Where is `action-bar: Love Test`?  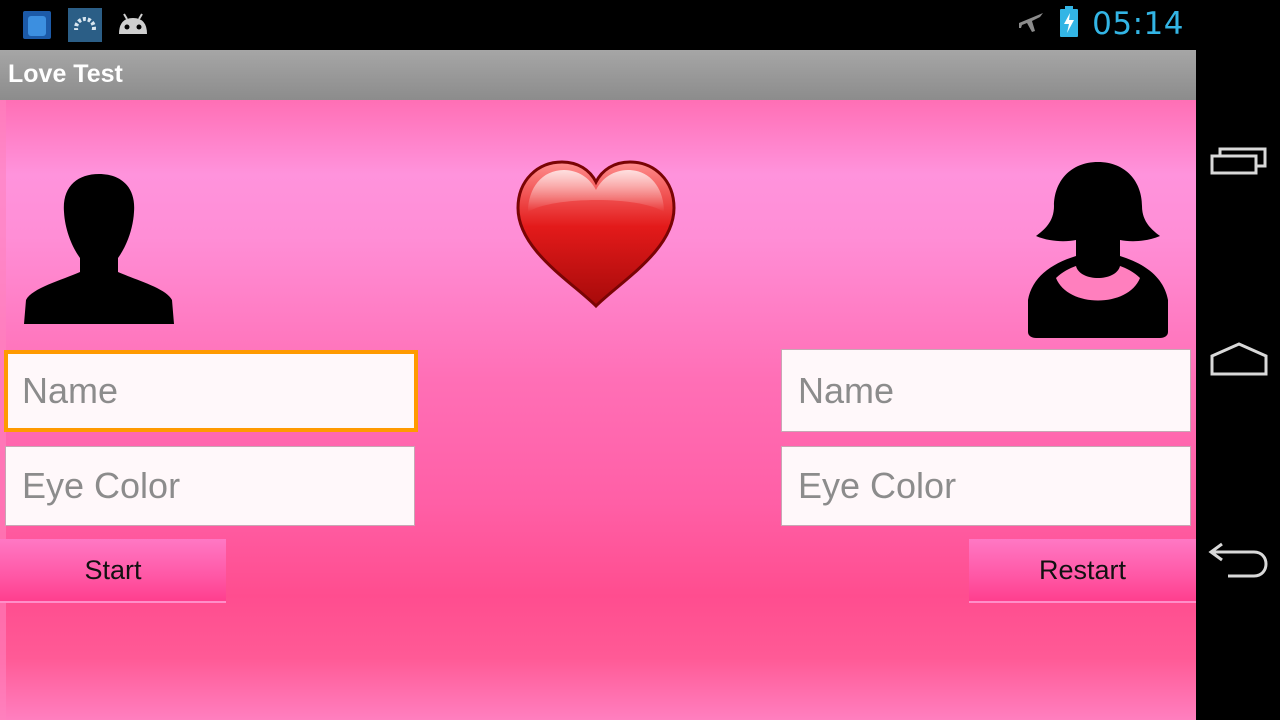
action-bar: Love Test is located at coordinates (598, 75).